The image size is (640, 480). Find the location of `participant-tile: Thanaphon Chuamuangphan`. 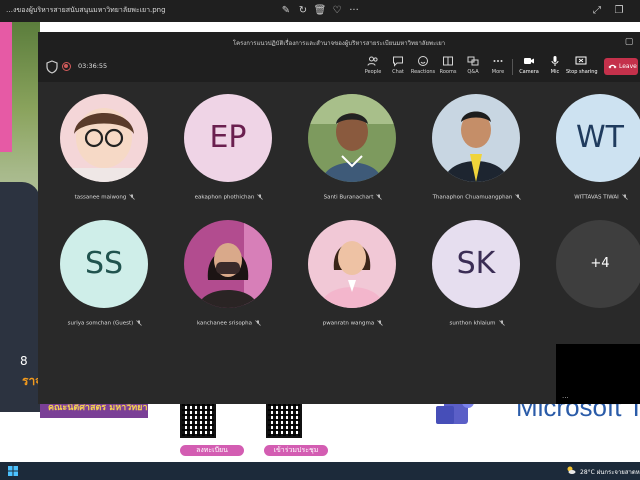

participant-tile: Thanaphon Chuamuangphan is located at coordinates (477, 154).